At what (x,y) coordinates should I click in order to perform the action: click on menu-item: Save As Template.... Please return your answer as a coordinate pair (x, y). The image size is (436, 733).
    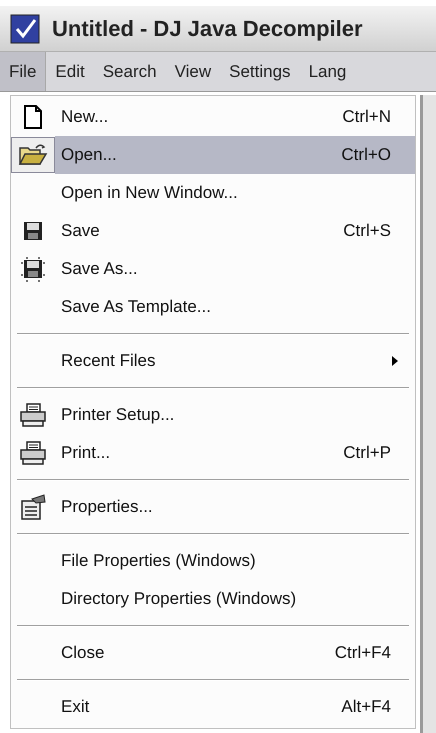
    Looking at the image, I should click on (235, 307).